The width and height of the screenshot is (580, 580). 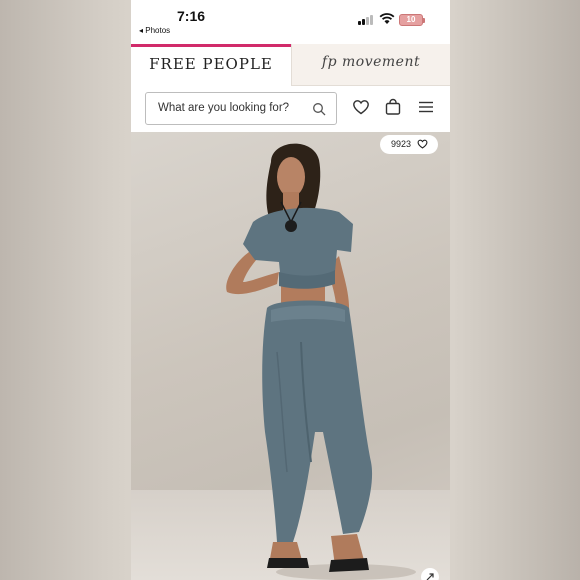 I want to click on menu-icon, so click(x=426, y=107).